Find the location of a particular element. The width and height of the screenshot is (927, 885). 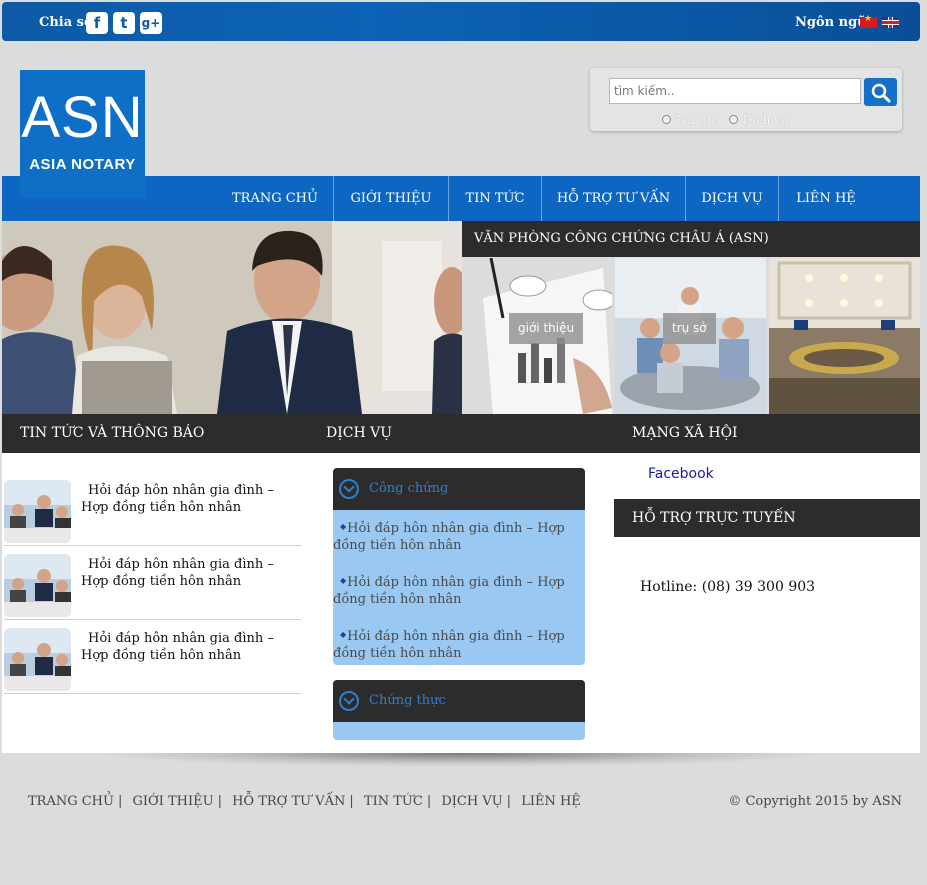

nav-dich-vu: DỊCH VỤ is located at coordinates (732, 198).